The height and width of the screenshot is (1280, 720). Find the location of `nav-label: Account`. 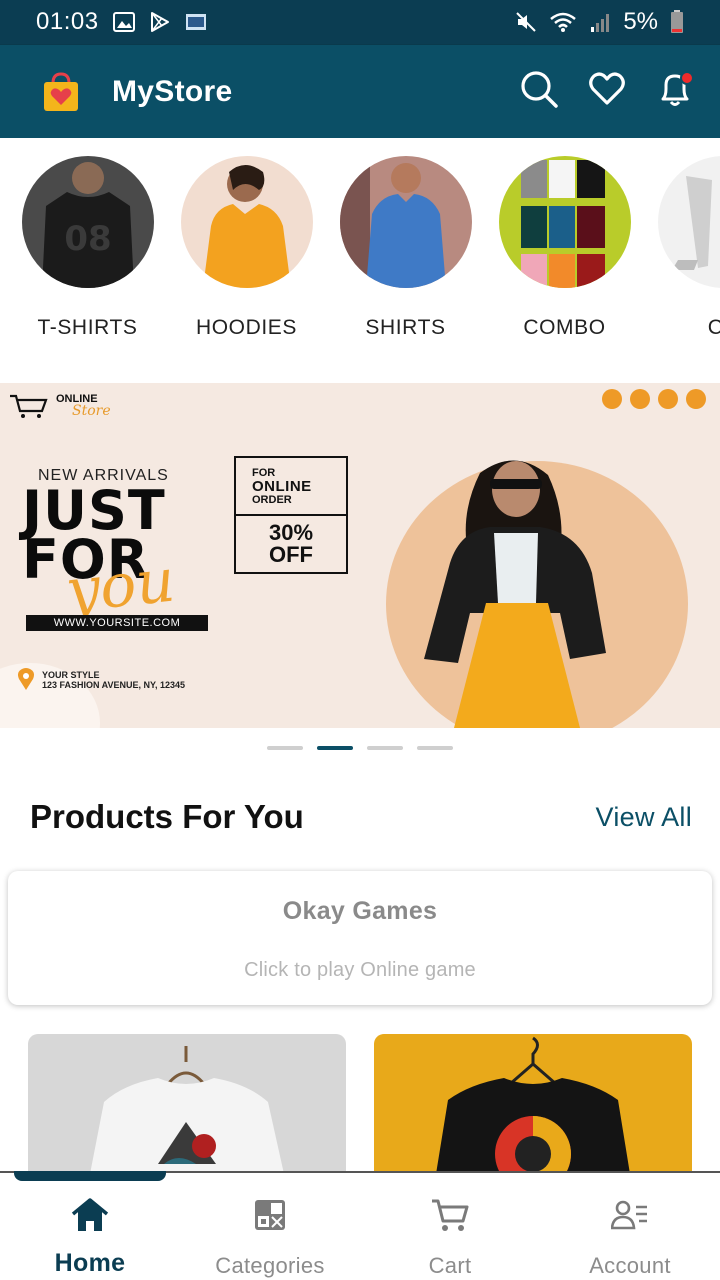

nav-label: Account is located at coordinates (630, 1265).